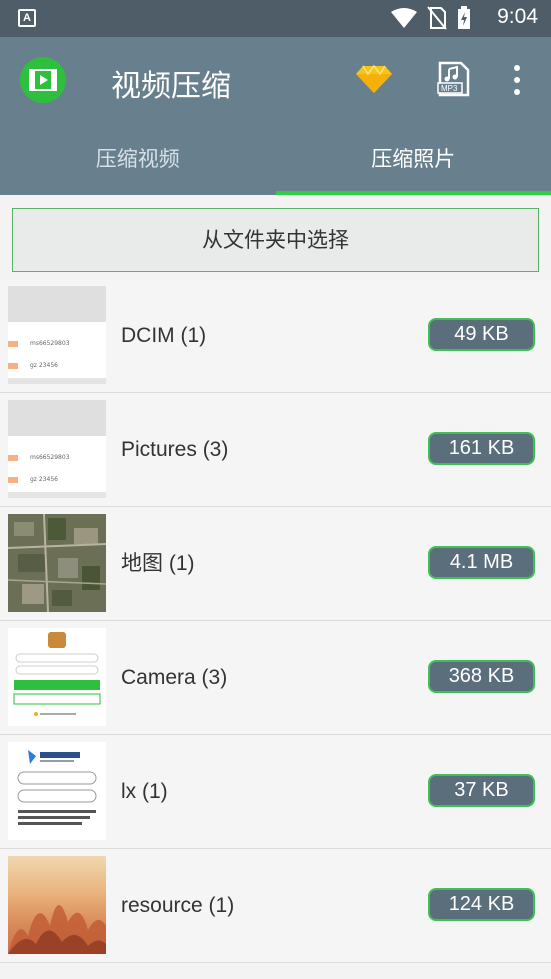 This screenshot has height=979, width=551. I want to click on folder-row-pictures: ms66529803 gz 23456 Pictures (3) 161 KB, so click(275, 450).